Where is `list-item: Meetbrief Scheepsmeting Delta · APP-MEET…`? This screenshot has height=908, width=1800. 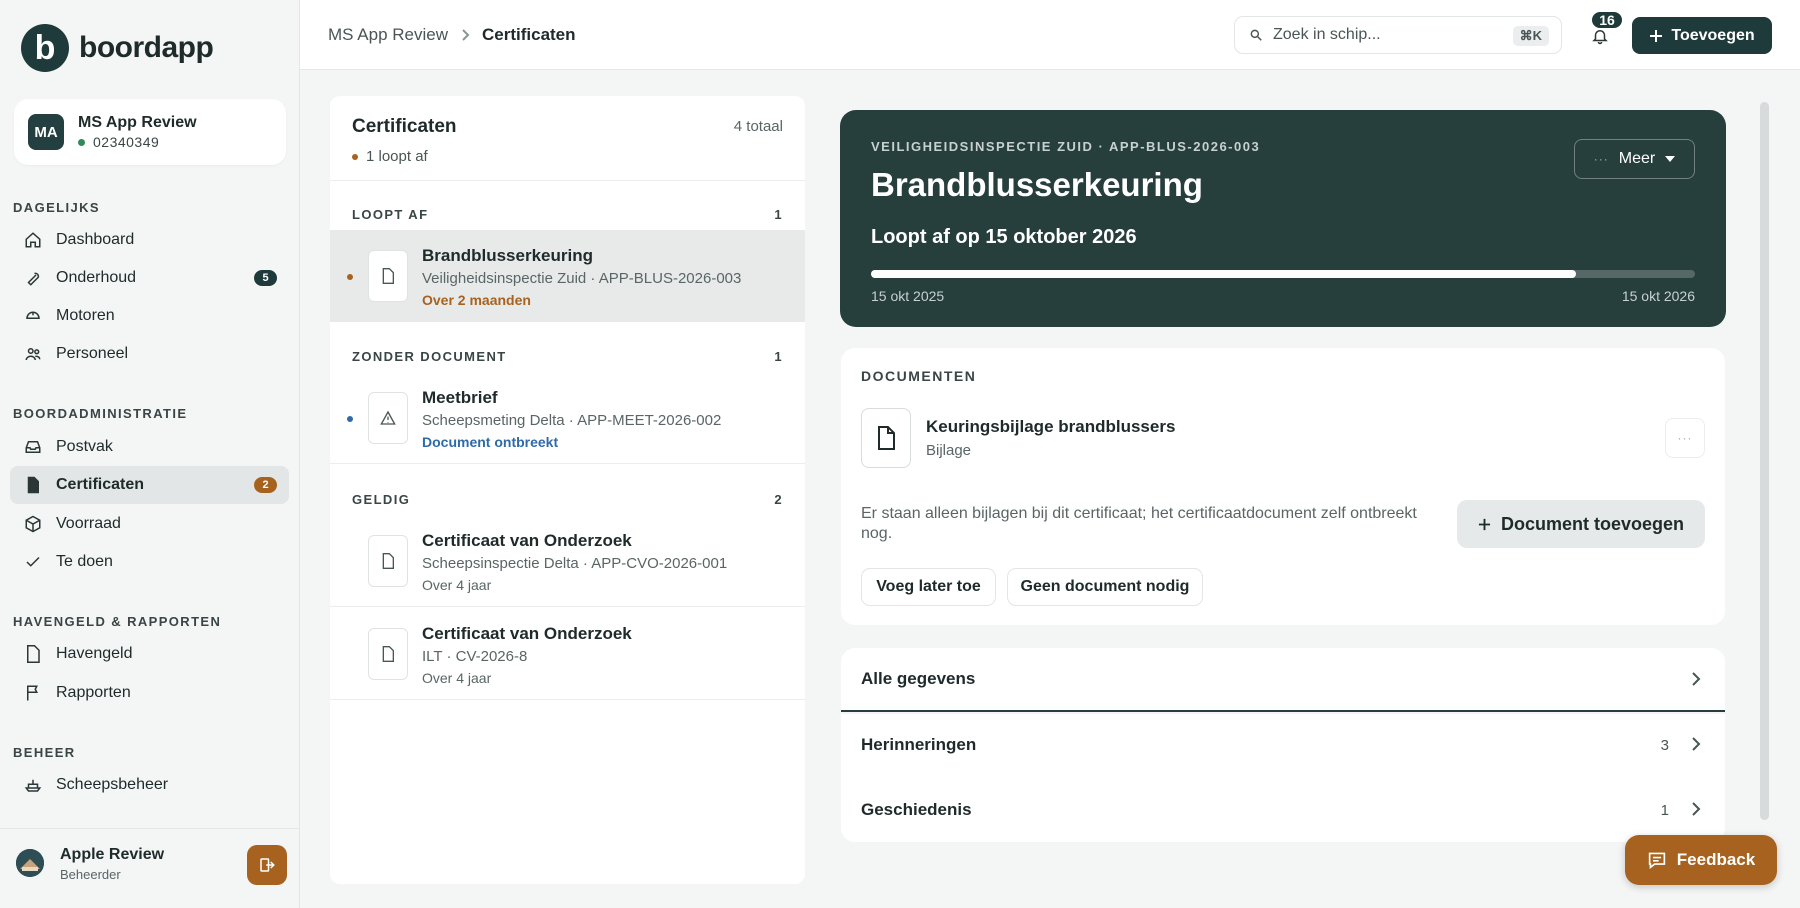 list-item: Meetbrief Scheepsmeting Delta · APP-MEET… is located at coordinates (567, 418).